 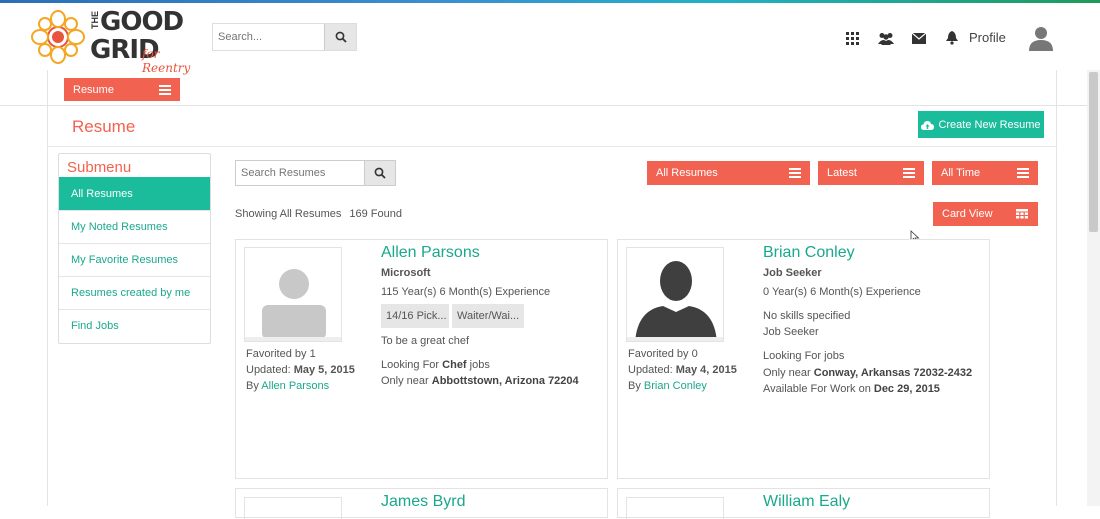 I want to click on site-logo: THE GOOD GRID for Reentry, so click(x=120, y=41).